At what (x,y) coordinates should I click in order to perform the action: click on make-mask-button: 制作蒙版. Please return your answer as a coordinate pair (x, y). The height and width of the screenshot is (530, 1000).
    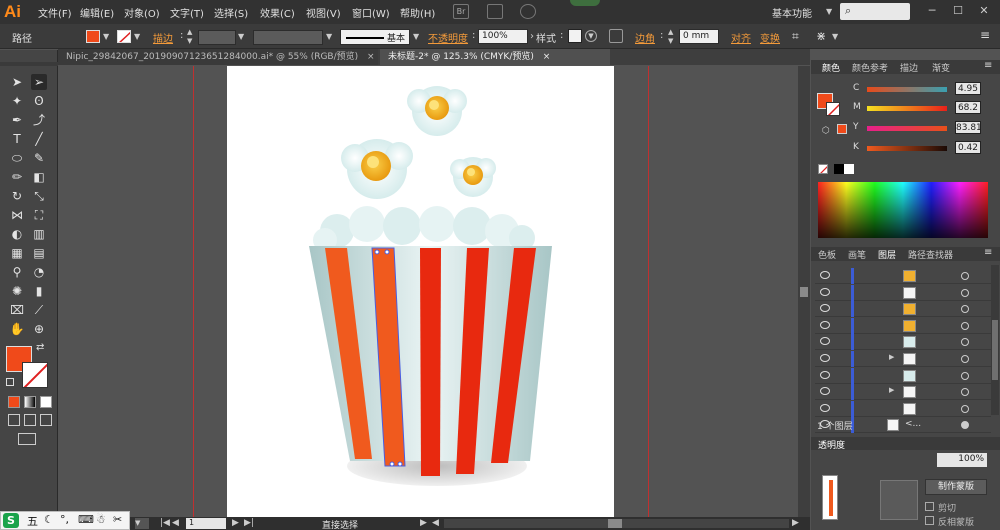
    Looking at the image, I should click on (956, 487).